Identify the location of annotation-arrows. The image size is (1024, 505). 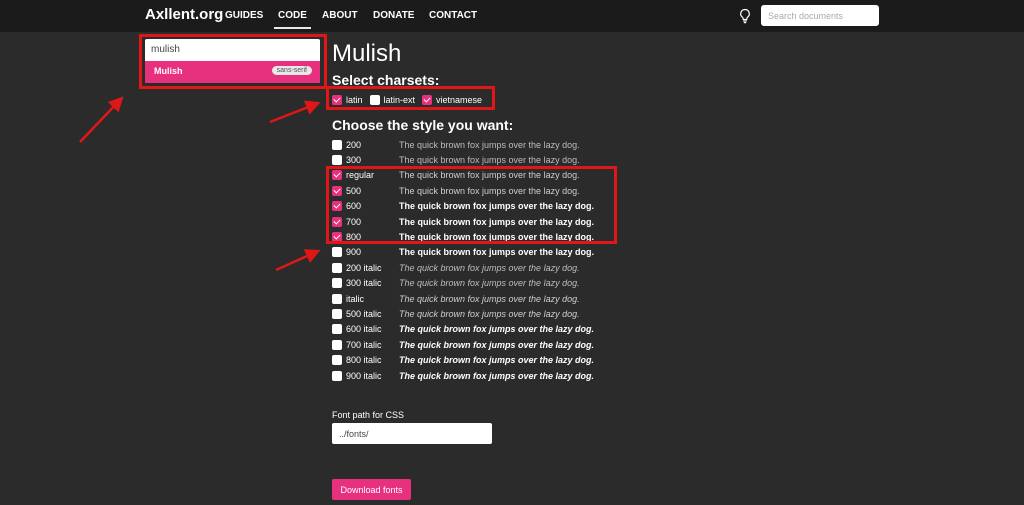
(200, 184).